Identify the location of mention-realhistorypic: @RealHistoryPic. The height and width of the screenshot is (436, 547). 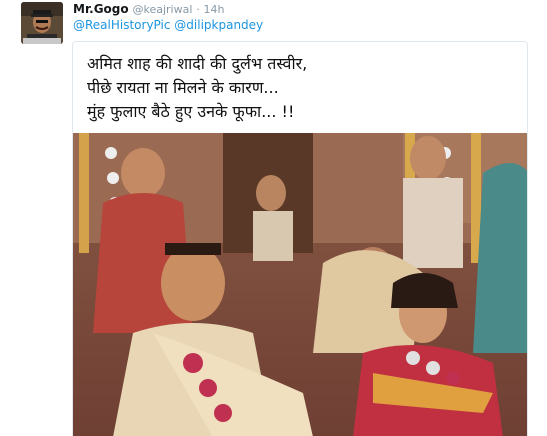
(121, 25).